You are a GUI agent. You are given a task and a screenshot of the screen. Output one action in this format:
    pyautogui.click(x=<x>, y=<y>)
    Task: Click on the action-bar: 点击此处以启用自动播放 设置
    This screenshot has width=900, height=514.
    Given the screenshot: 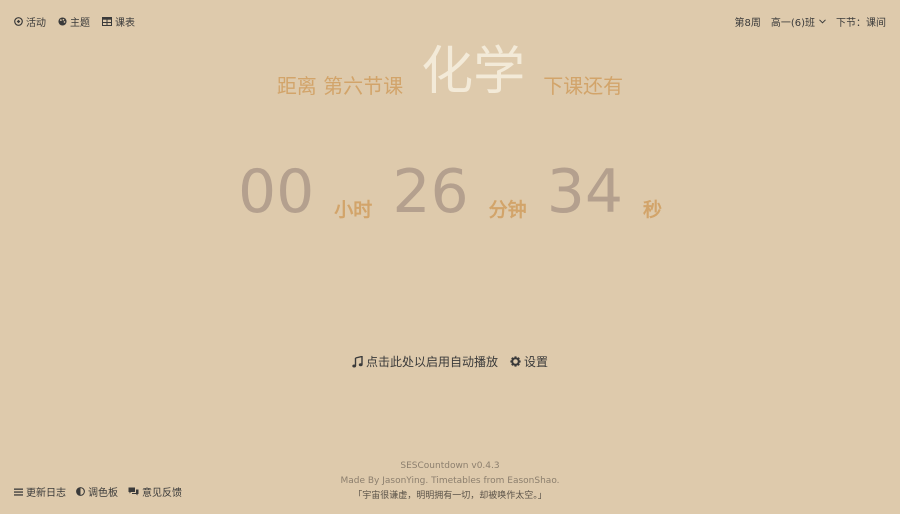 What is the action you would take?
    pyautogui.click(x=450, y=361)
    